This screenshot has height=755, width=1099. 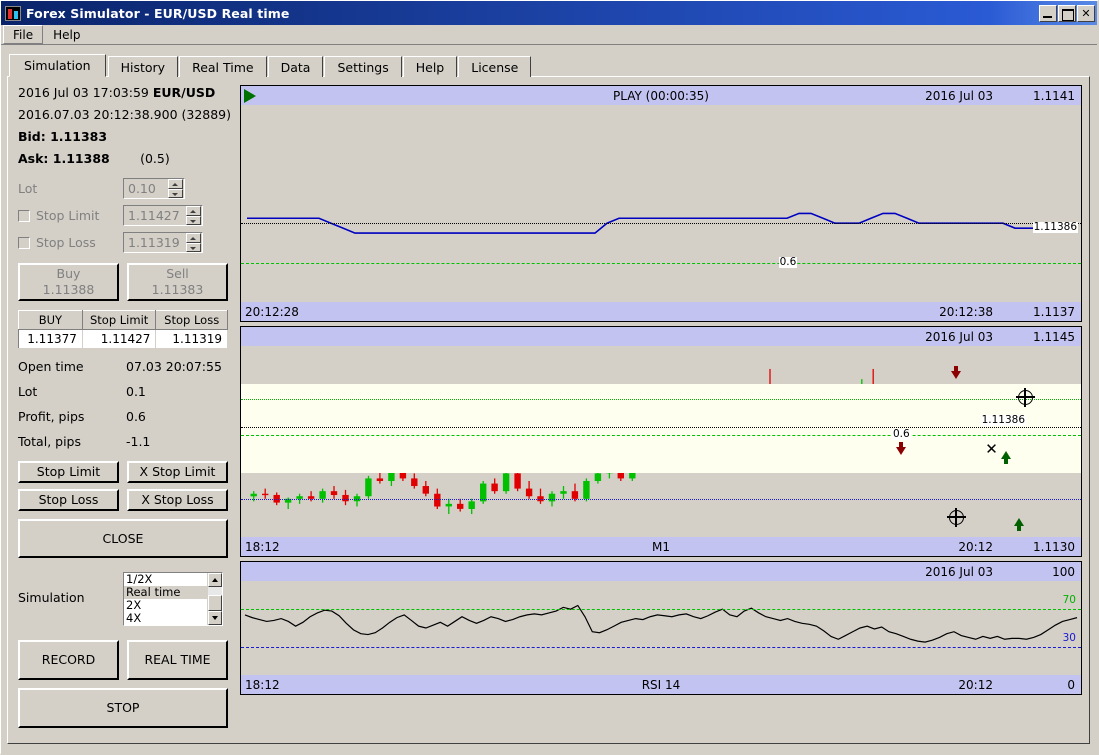 What do you see at coordinates (13, 13) in the screenshot?
I see `app-icon` at bounding box center [13, 13].